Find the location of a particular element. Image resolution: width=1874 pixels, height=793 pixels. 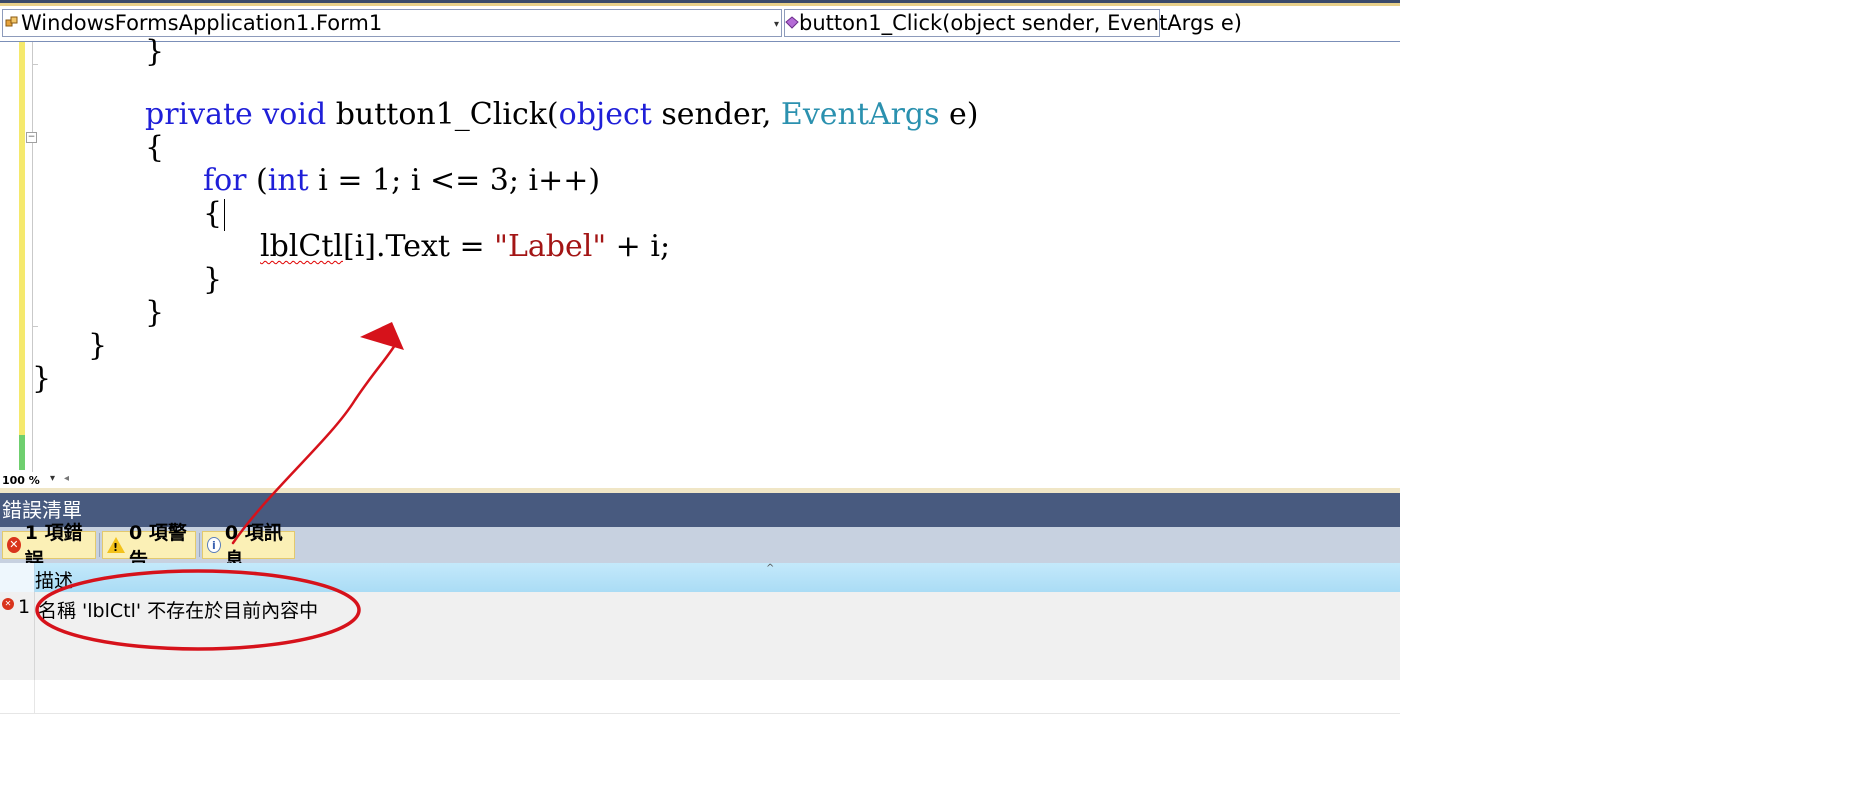

collapse-toggle: − is located at coordinates (31, 137).